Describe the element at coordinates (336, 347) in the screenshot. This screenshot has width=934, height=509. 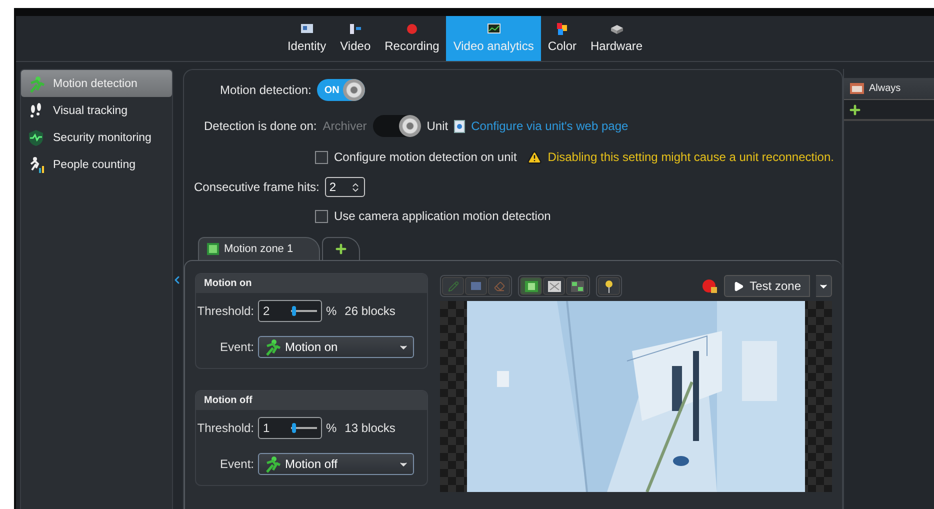
I see `event-dropdown: Motion on` at that location.